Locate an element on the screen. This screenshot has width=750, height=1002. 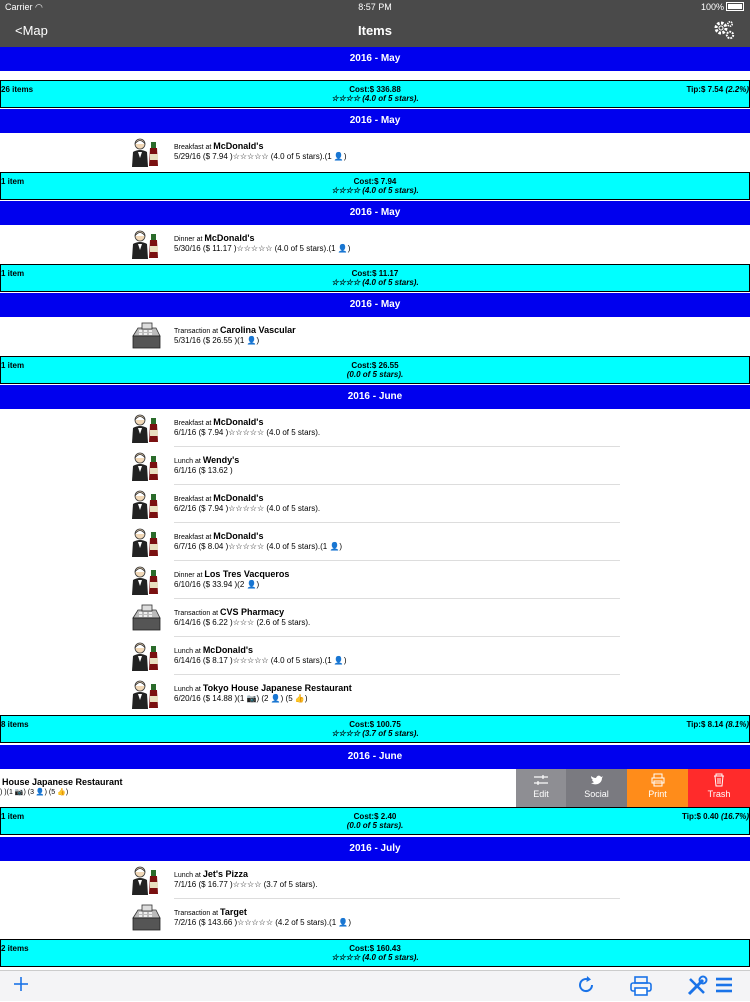
sliders-icon is located at coordinates (541, 780).